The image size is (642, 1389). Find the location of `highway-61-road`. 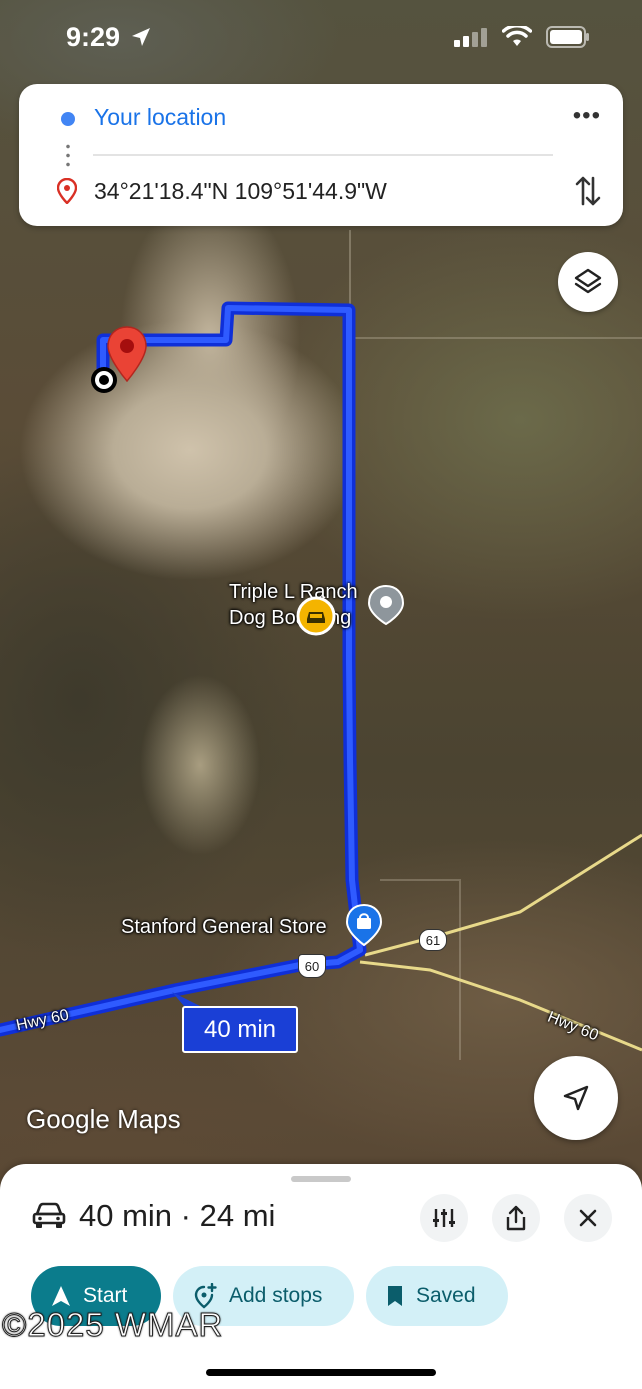

highway-61-road is located at coordinates (503, 895).